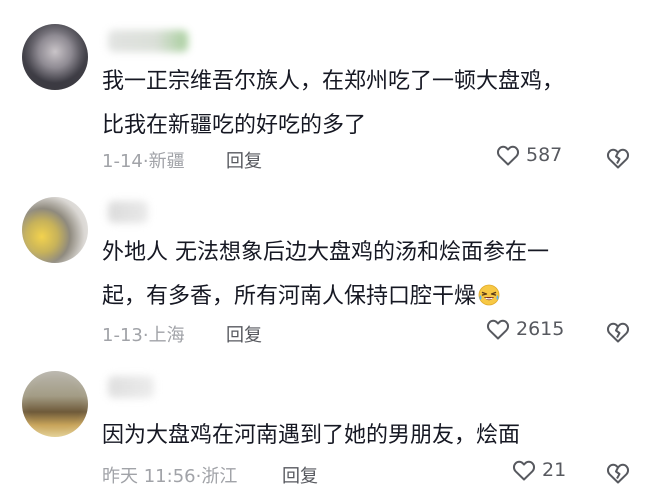 Image resolution: width=660 pixels, height=499 pixels. Describe the element at coordinates (143, 161) in the screenshot. I see `comment-meta: 1-14·新疆` at that location.